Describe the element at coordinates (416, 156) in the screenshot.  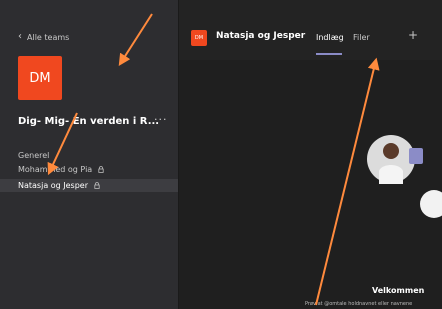
I see `chat-bubble-shape` at that location.